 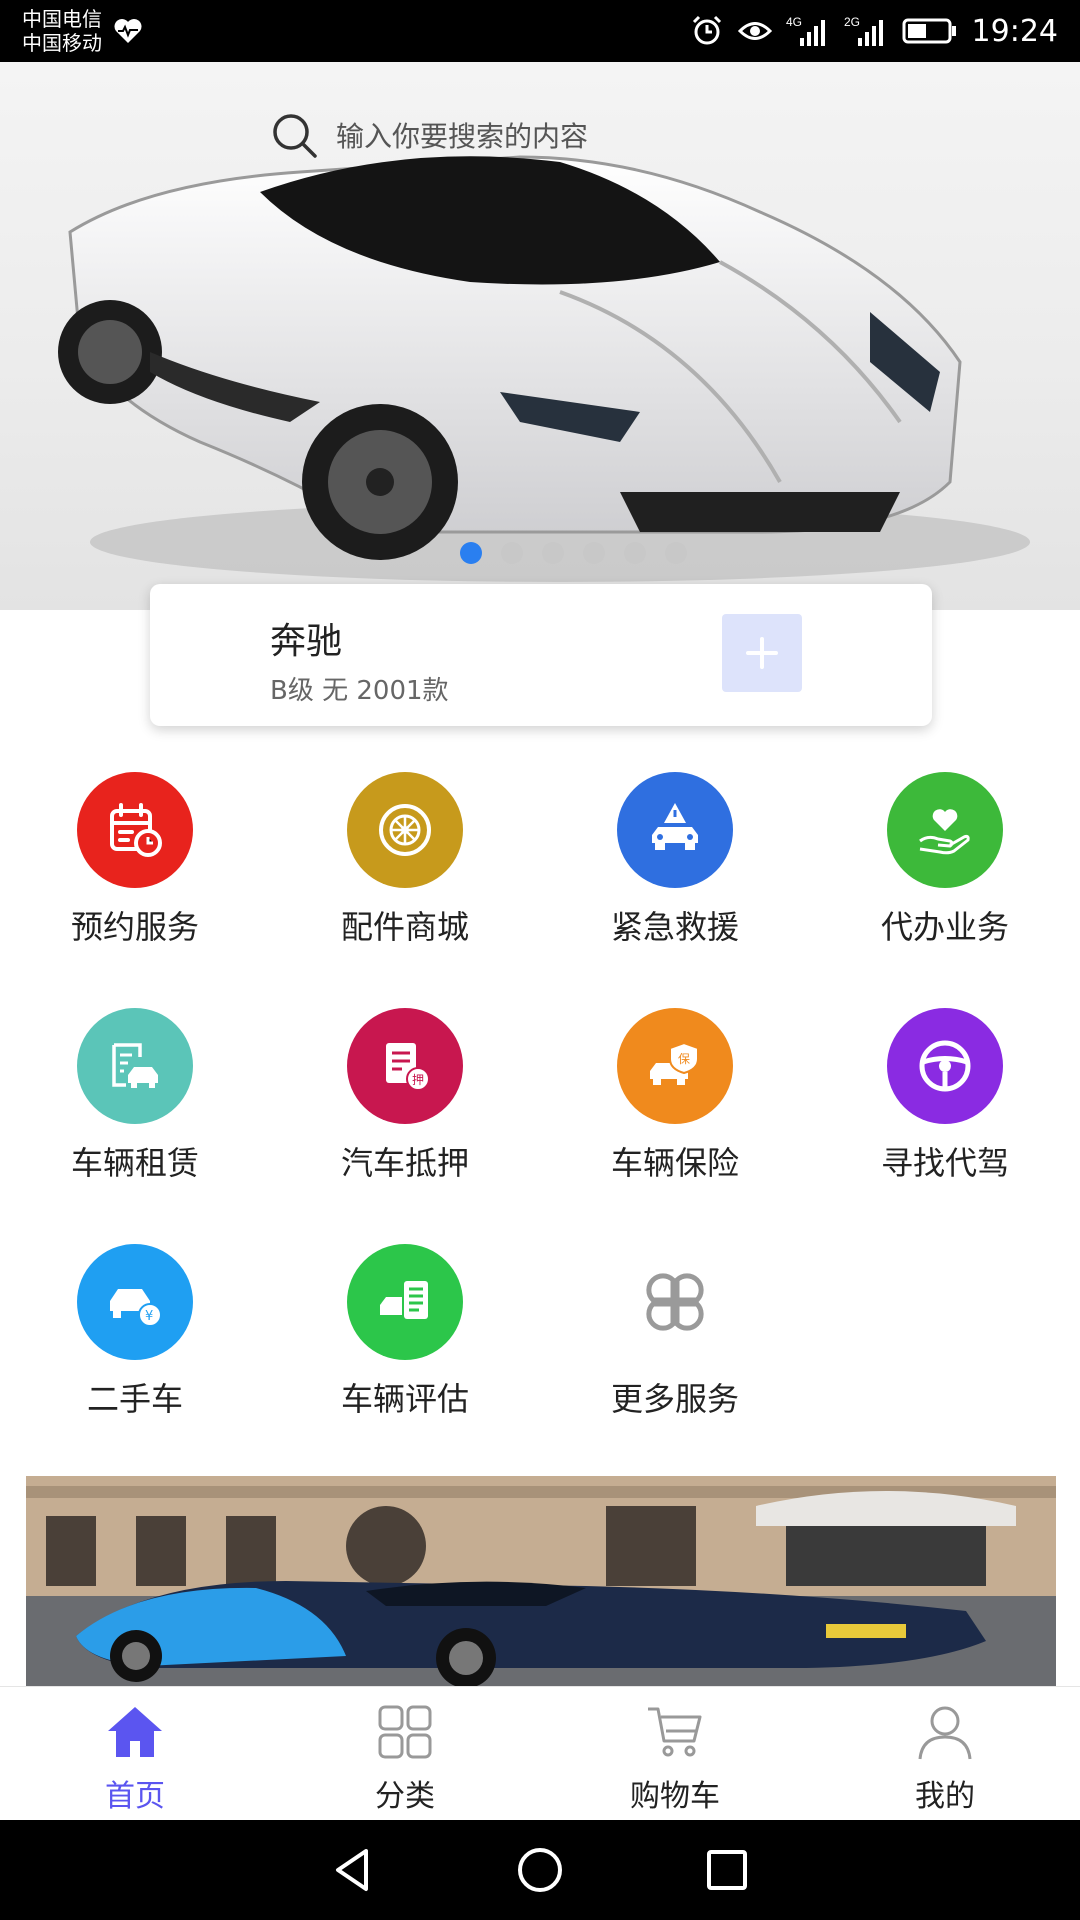 I want to click on search-bar, so click(x=503, y=136).